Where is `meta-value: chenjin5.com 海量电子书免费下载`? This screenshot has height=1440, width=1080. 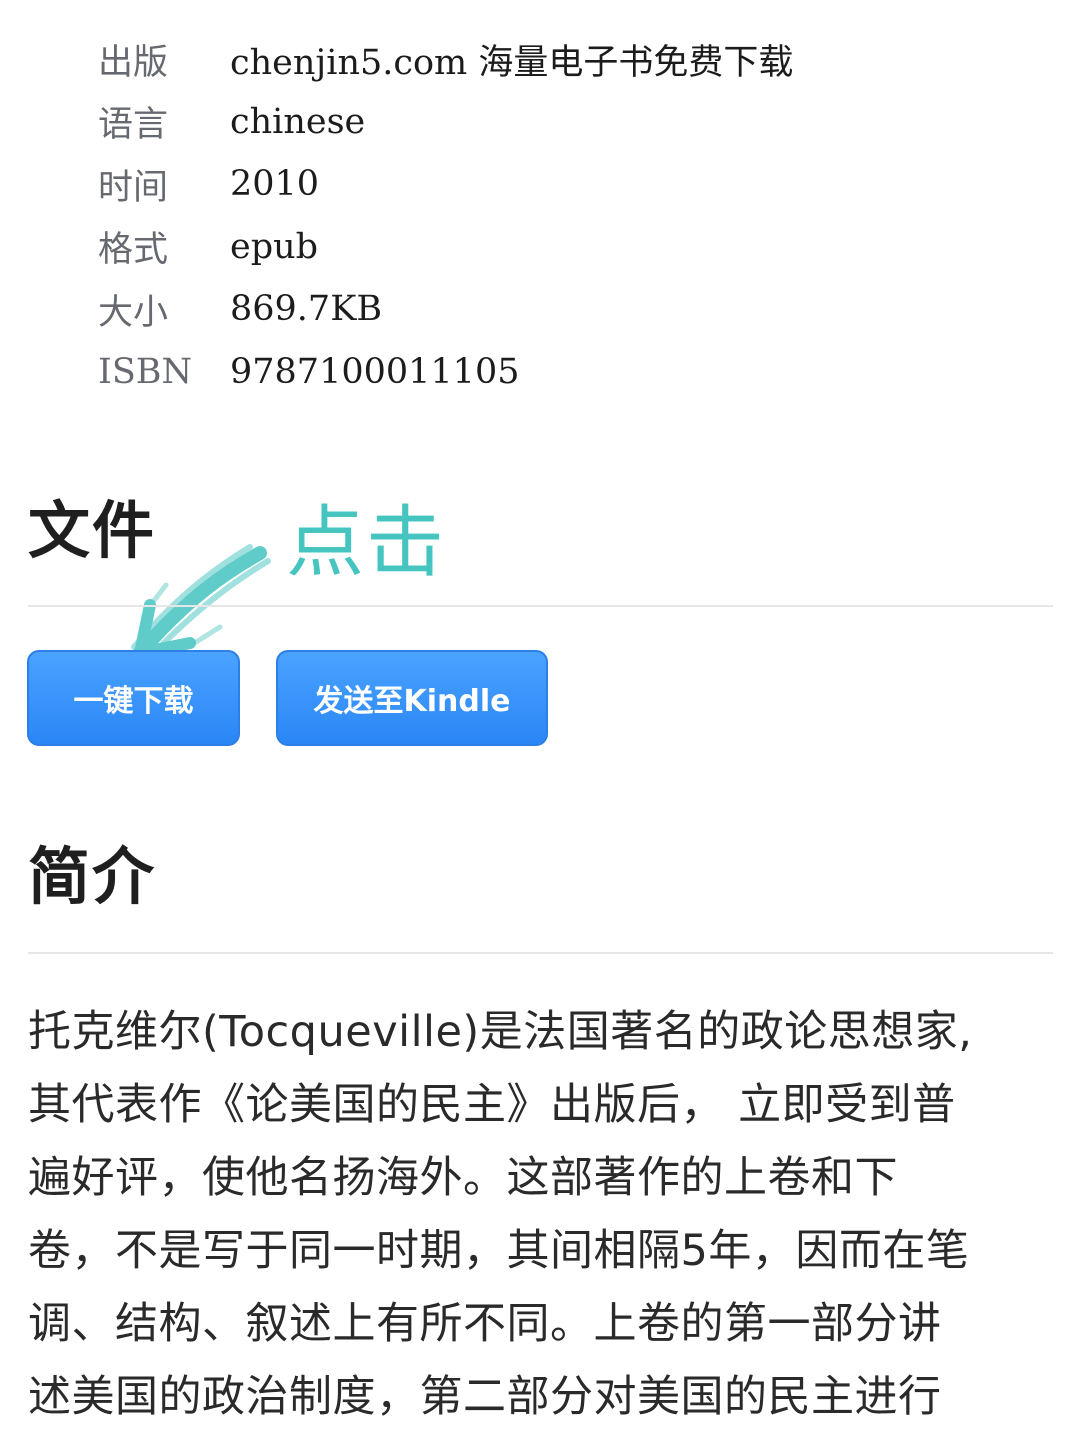 meta-value: chenjin5.com 海量电子书免费下载 is located at coordinates (512, 62).